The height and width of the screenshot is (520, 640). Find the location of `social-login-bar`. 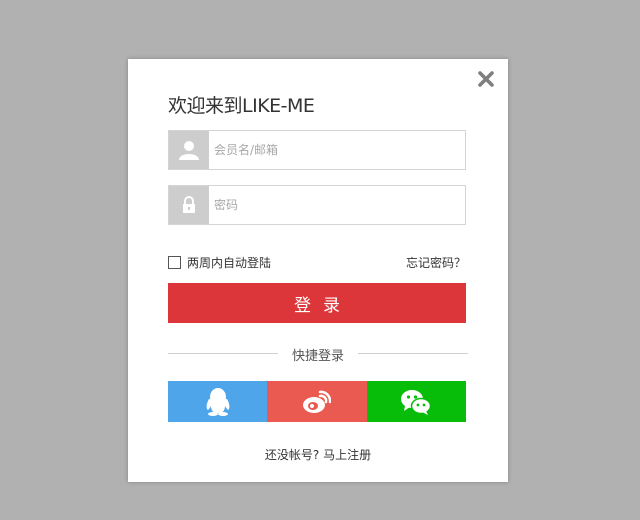

social-login-bar is located at coordinates (317, 401).